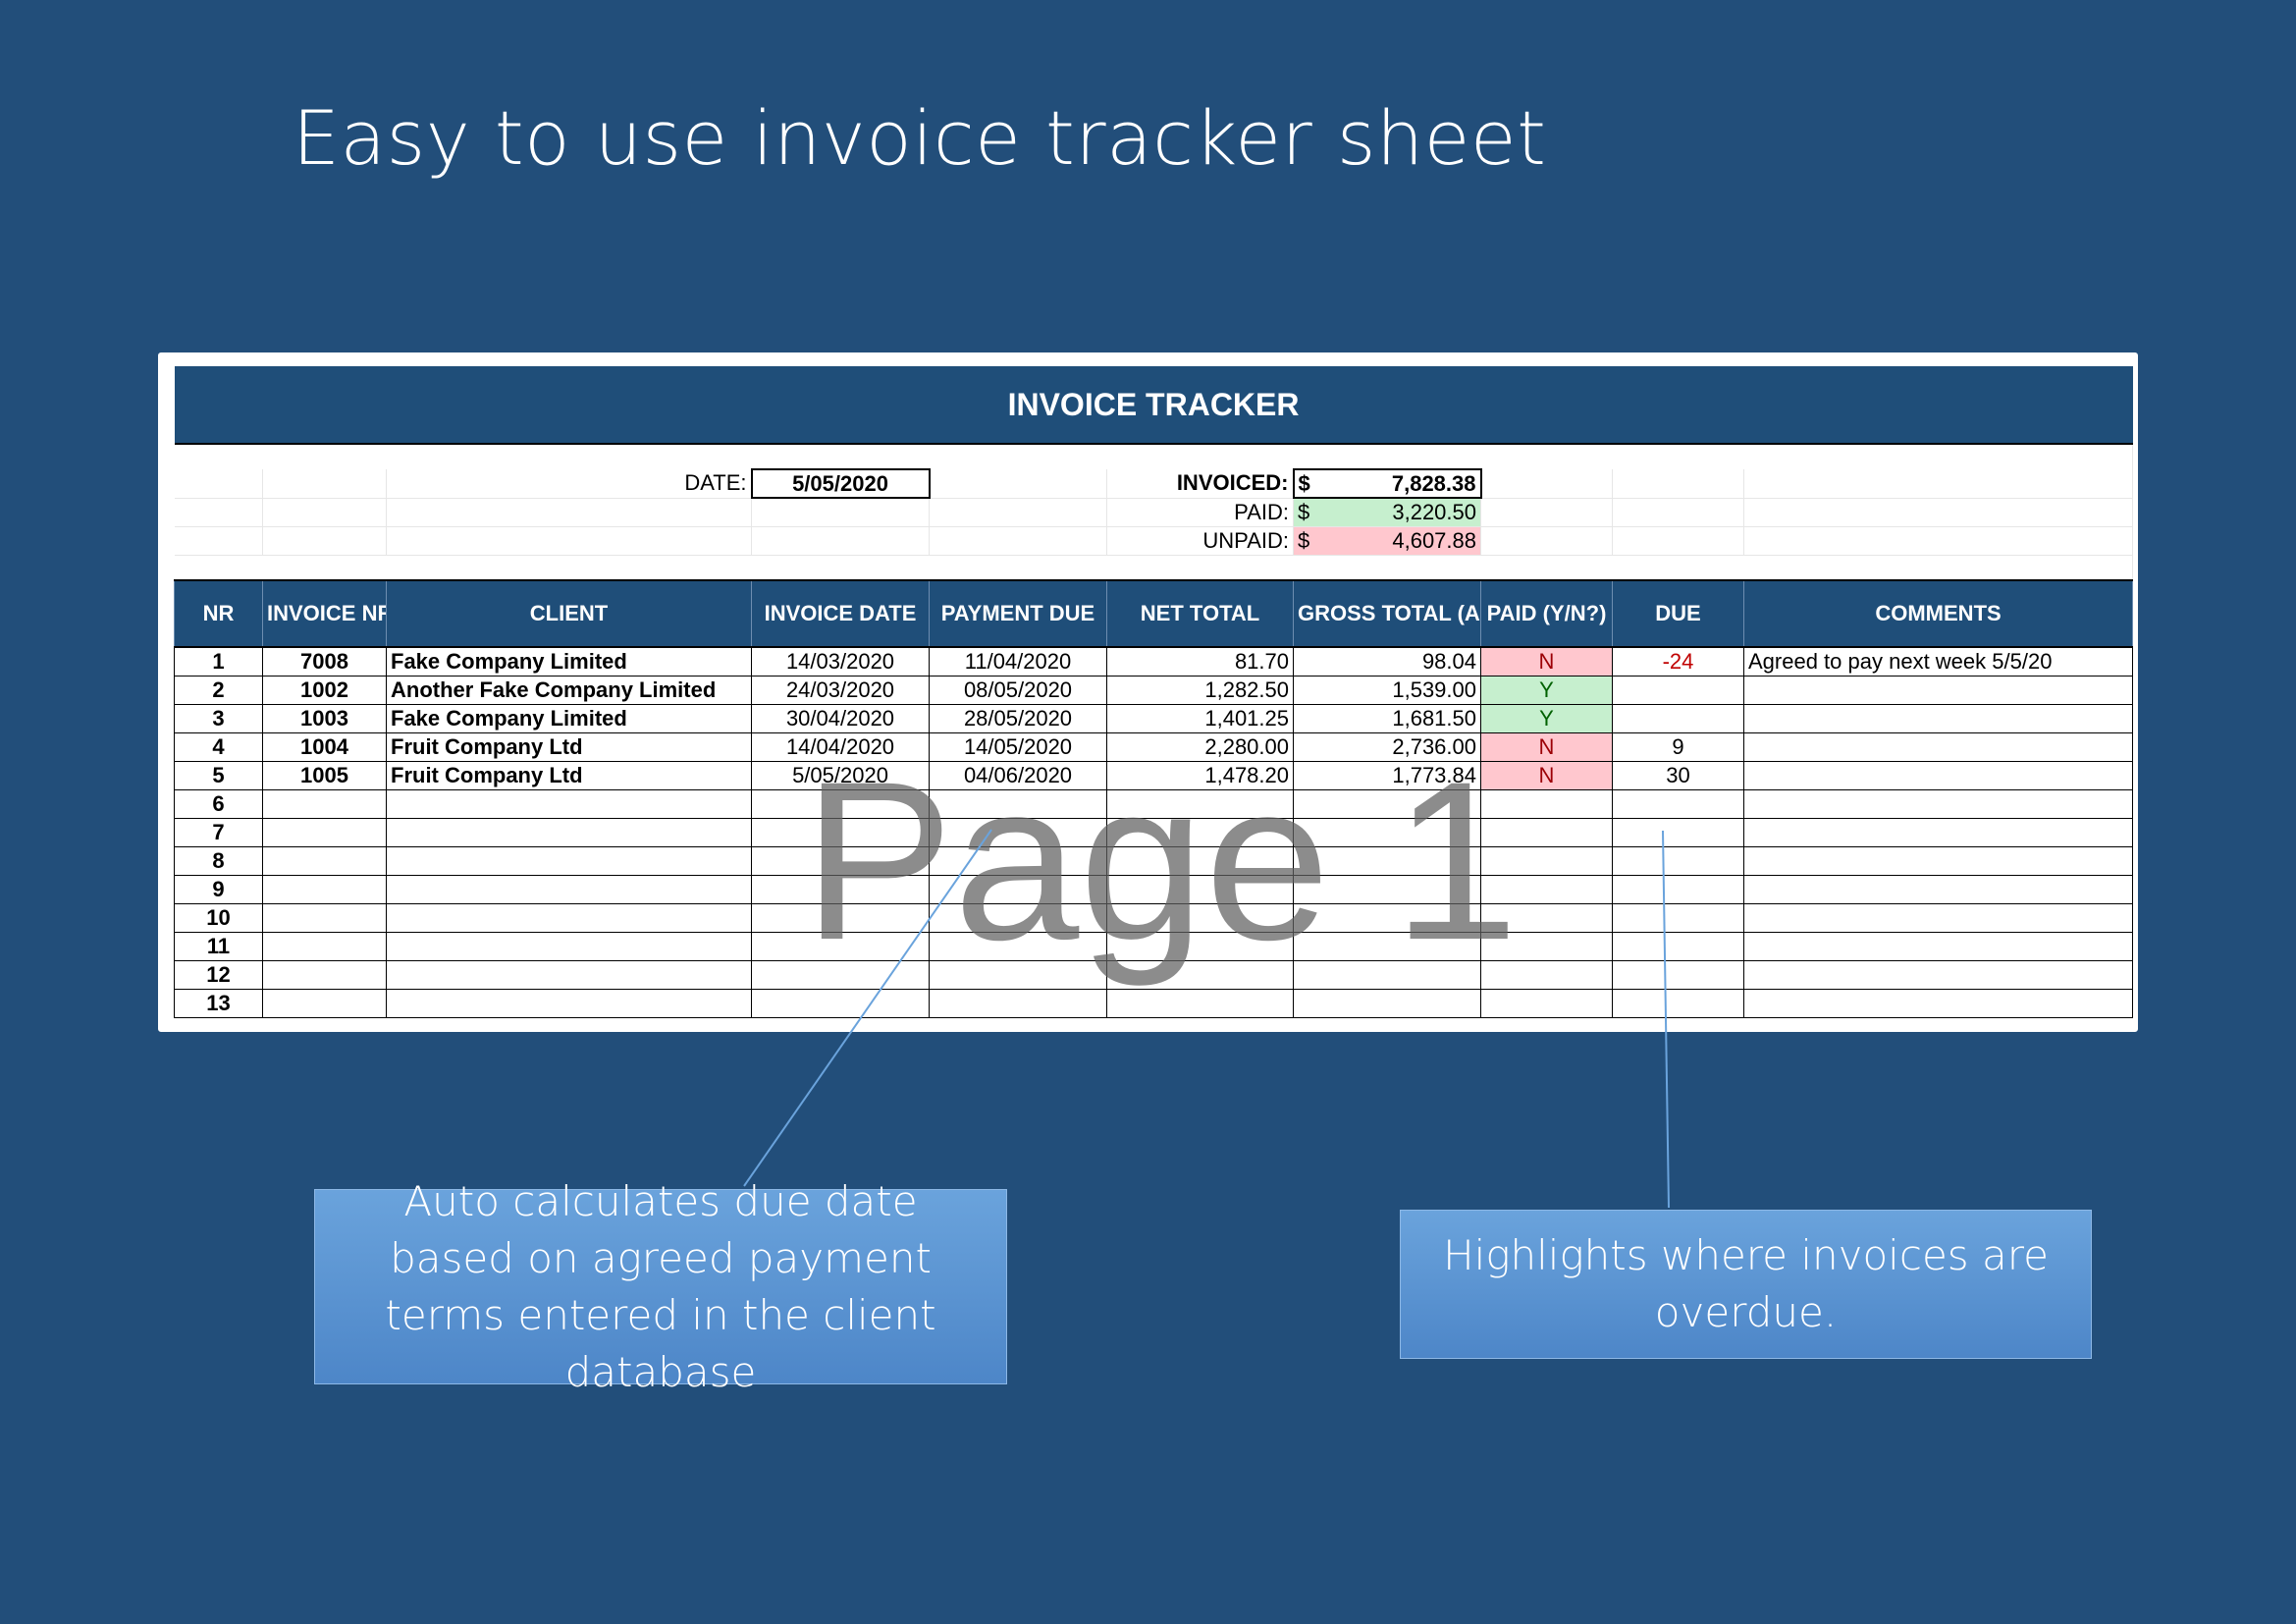 Image resolution: width=2296 pixels, height=1624 pixels. Describe the element at coordinates (1200, 746) in the screenshot. I see `net-total-cell: 2,280.00` at that location.